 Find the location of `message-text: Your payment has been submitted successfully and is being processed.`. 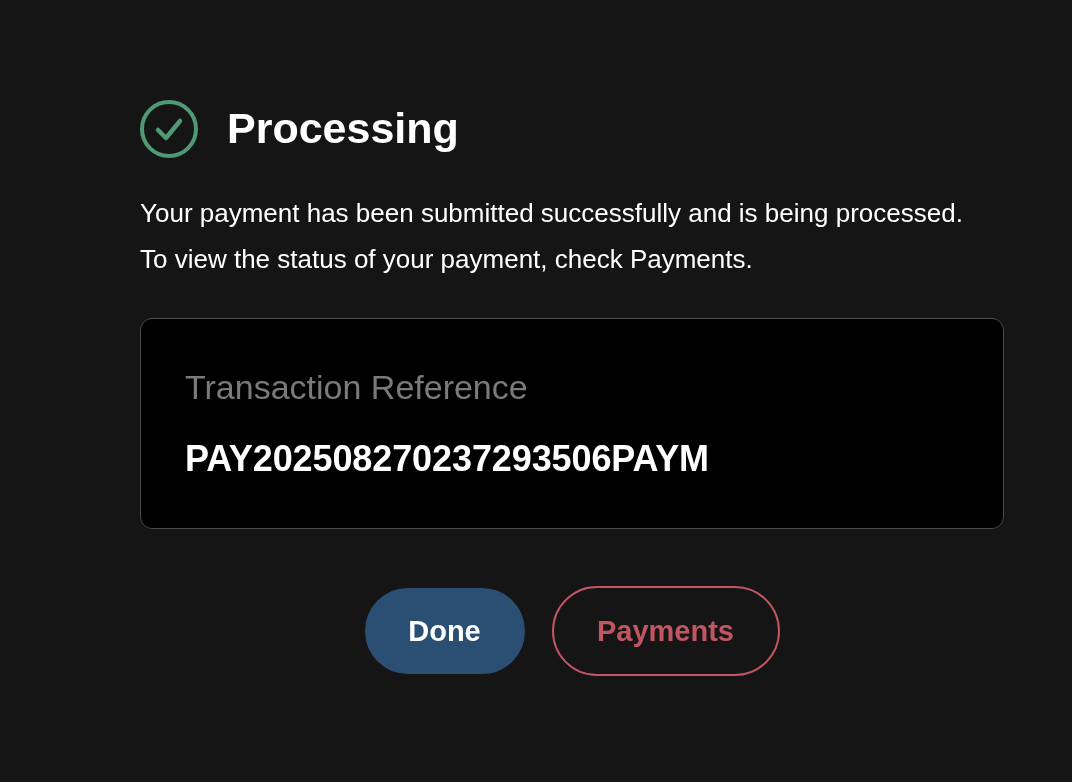

message-text: Your payment has been submitted successfully and is being processed. is located at coordinates (552, 213).